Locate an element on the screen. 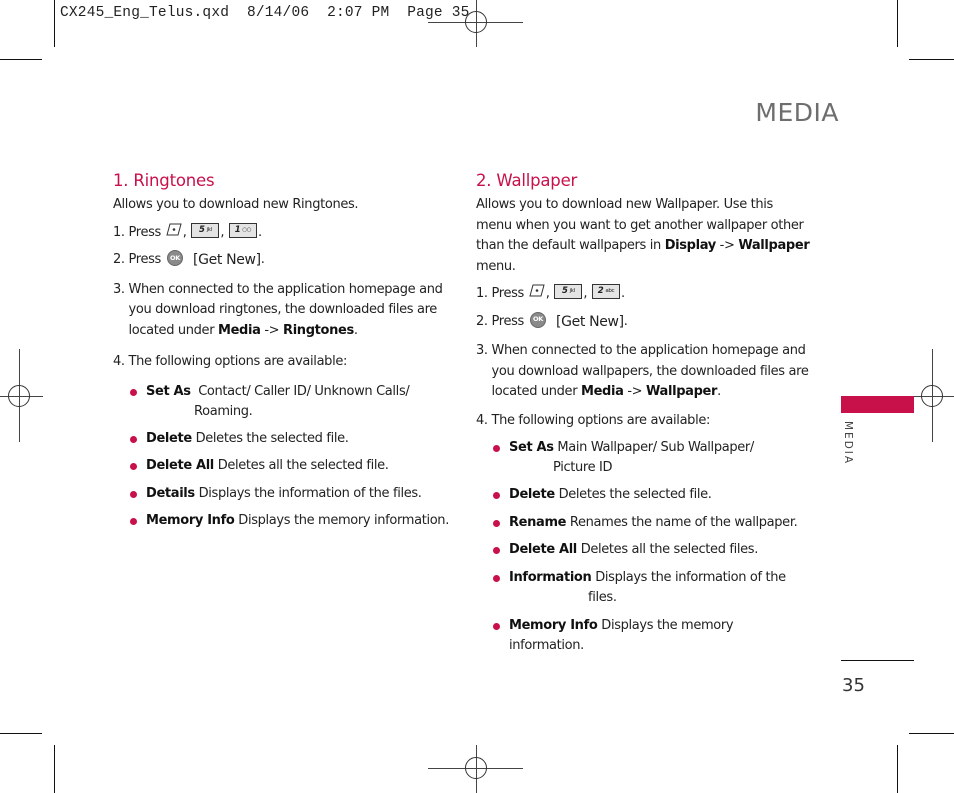  crop-mark-br-horizontal is located at coordinates (931, 733).